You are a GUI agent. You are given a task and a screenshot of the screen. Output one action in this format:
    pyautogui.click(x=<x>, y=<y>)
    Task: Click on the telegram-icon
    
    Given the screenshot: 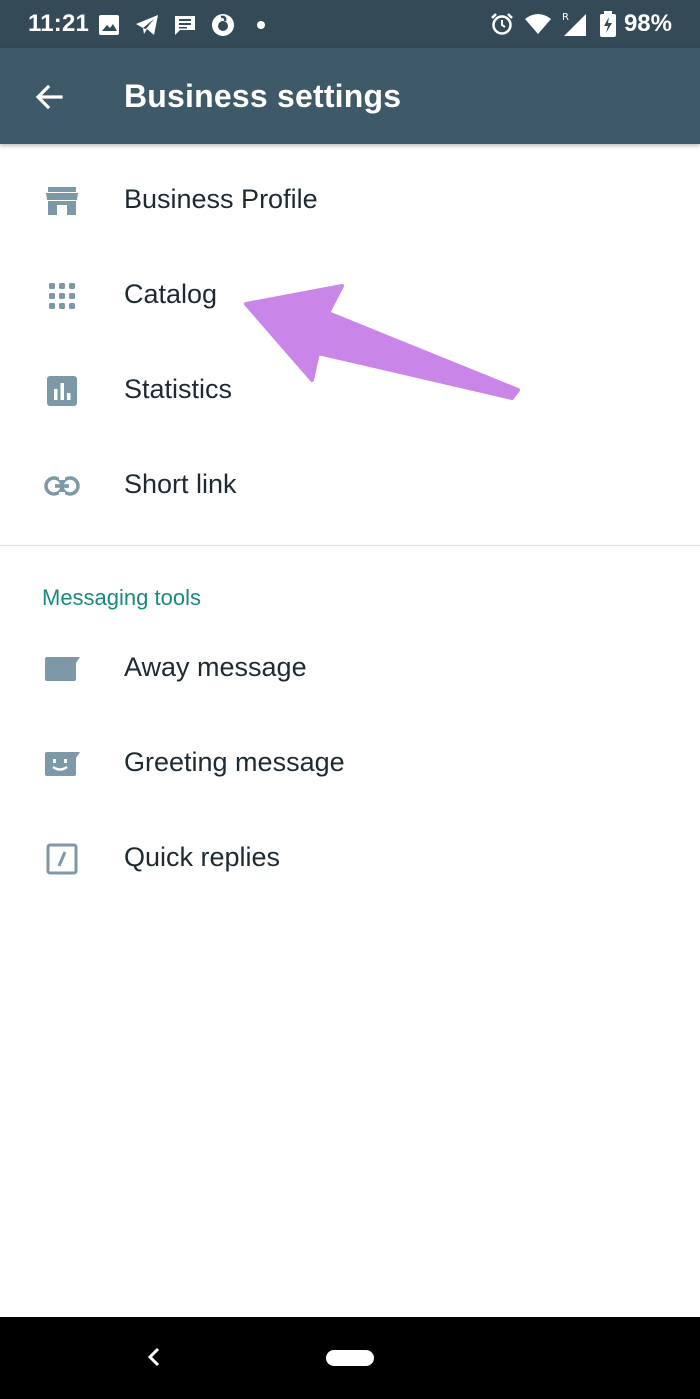 What is the action you would take?
    pyautogui.click(x=147, y=25)
    